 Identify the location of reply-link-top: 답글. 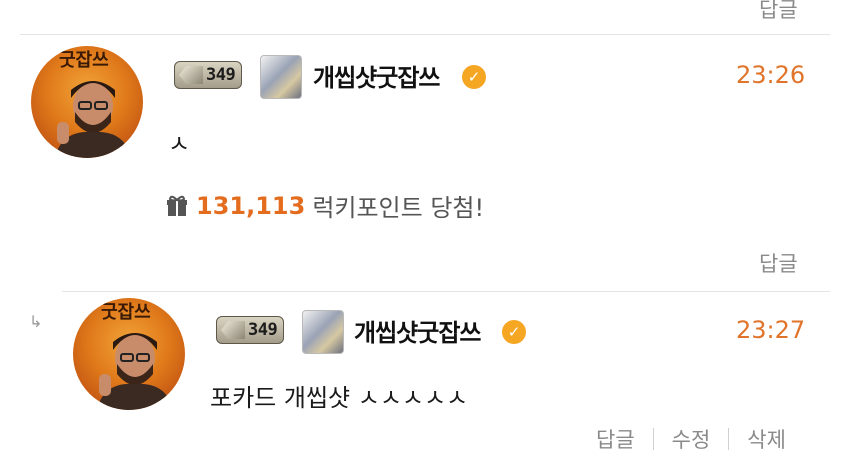
(778, 12).